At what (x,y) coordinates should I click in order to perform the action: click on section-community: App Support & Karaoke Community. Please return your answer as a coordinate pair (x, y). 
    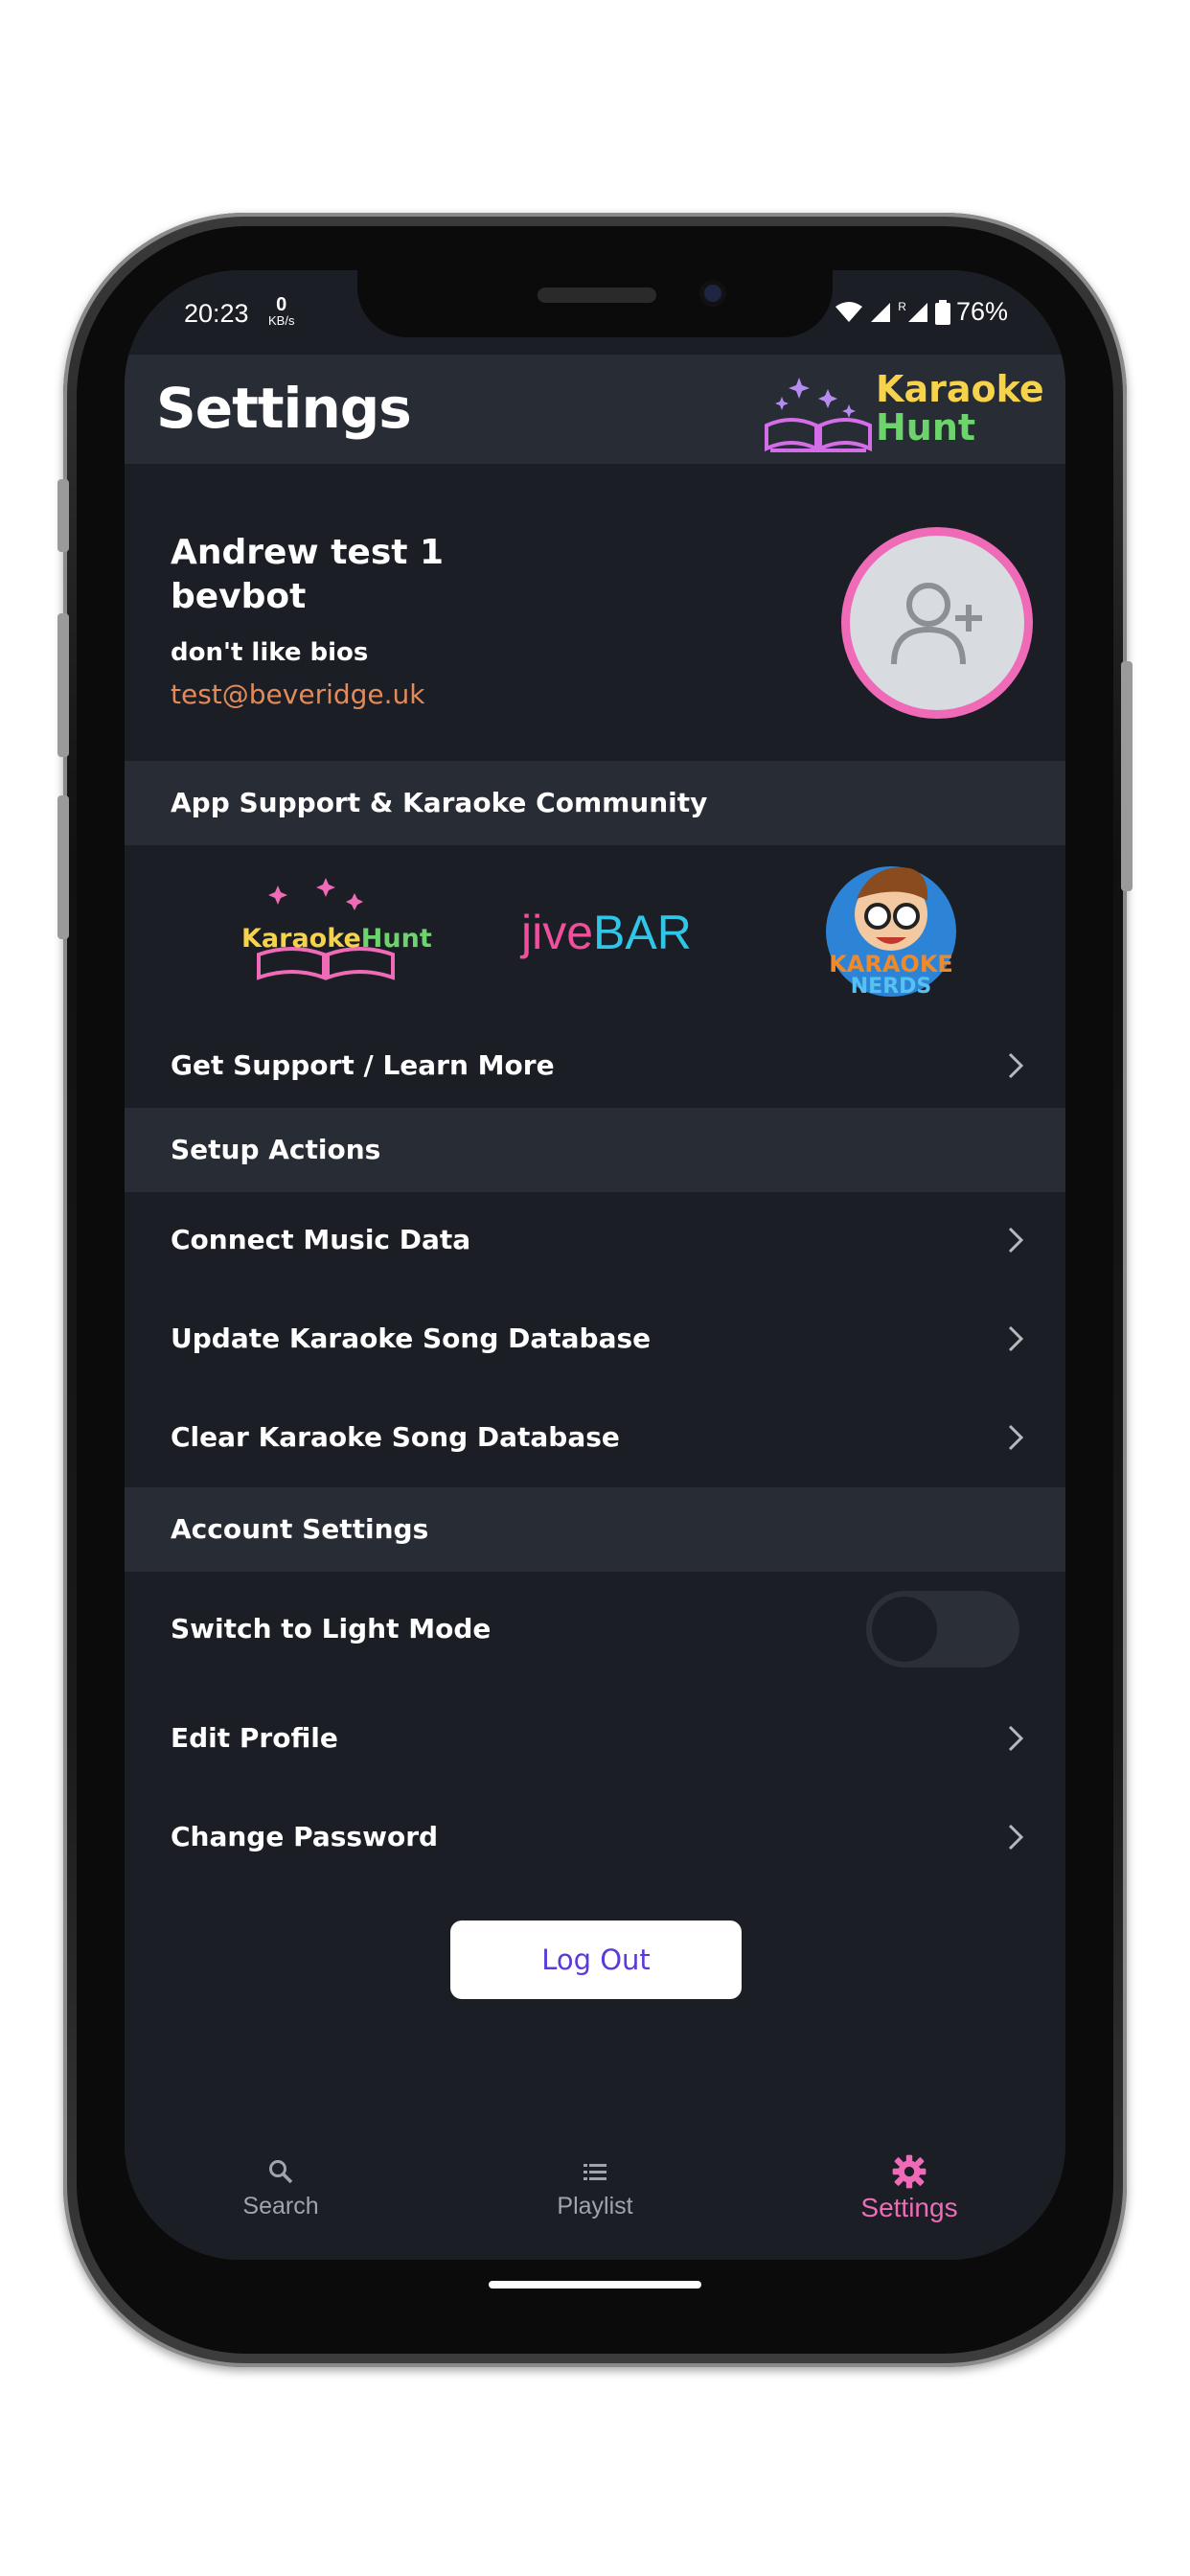
    Looking at the image, I should click on (595, 803).